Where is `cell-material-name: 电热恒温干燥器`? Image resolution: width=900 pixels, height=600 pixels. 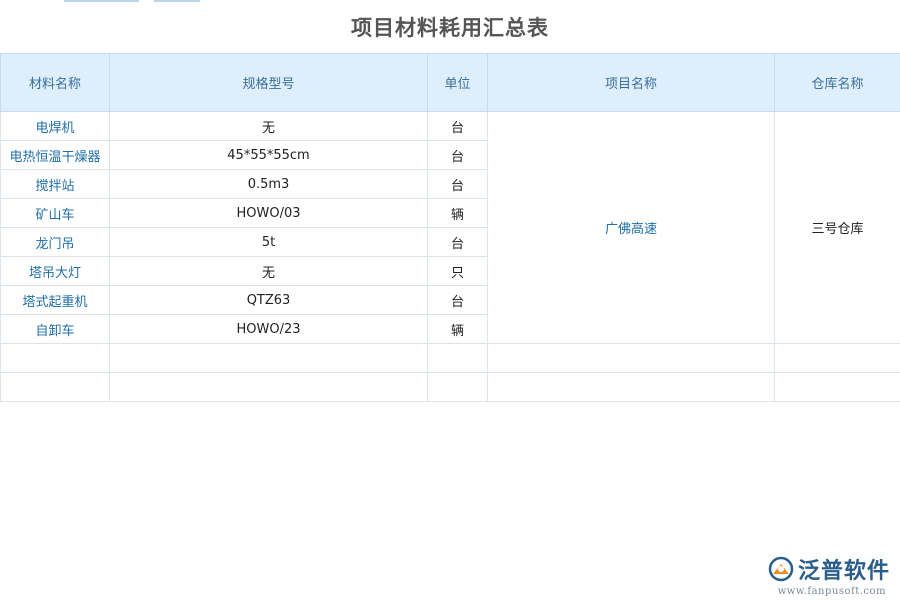 cell-material-name: 电热恒温干燥器 is located at coordinates (55, 155).